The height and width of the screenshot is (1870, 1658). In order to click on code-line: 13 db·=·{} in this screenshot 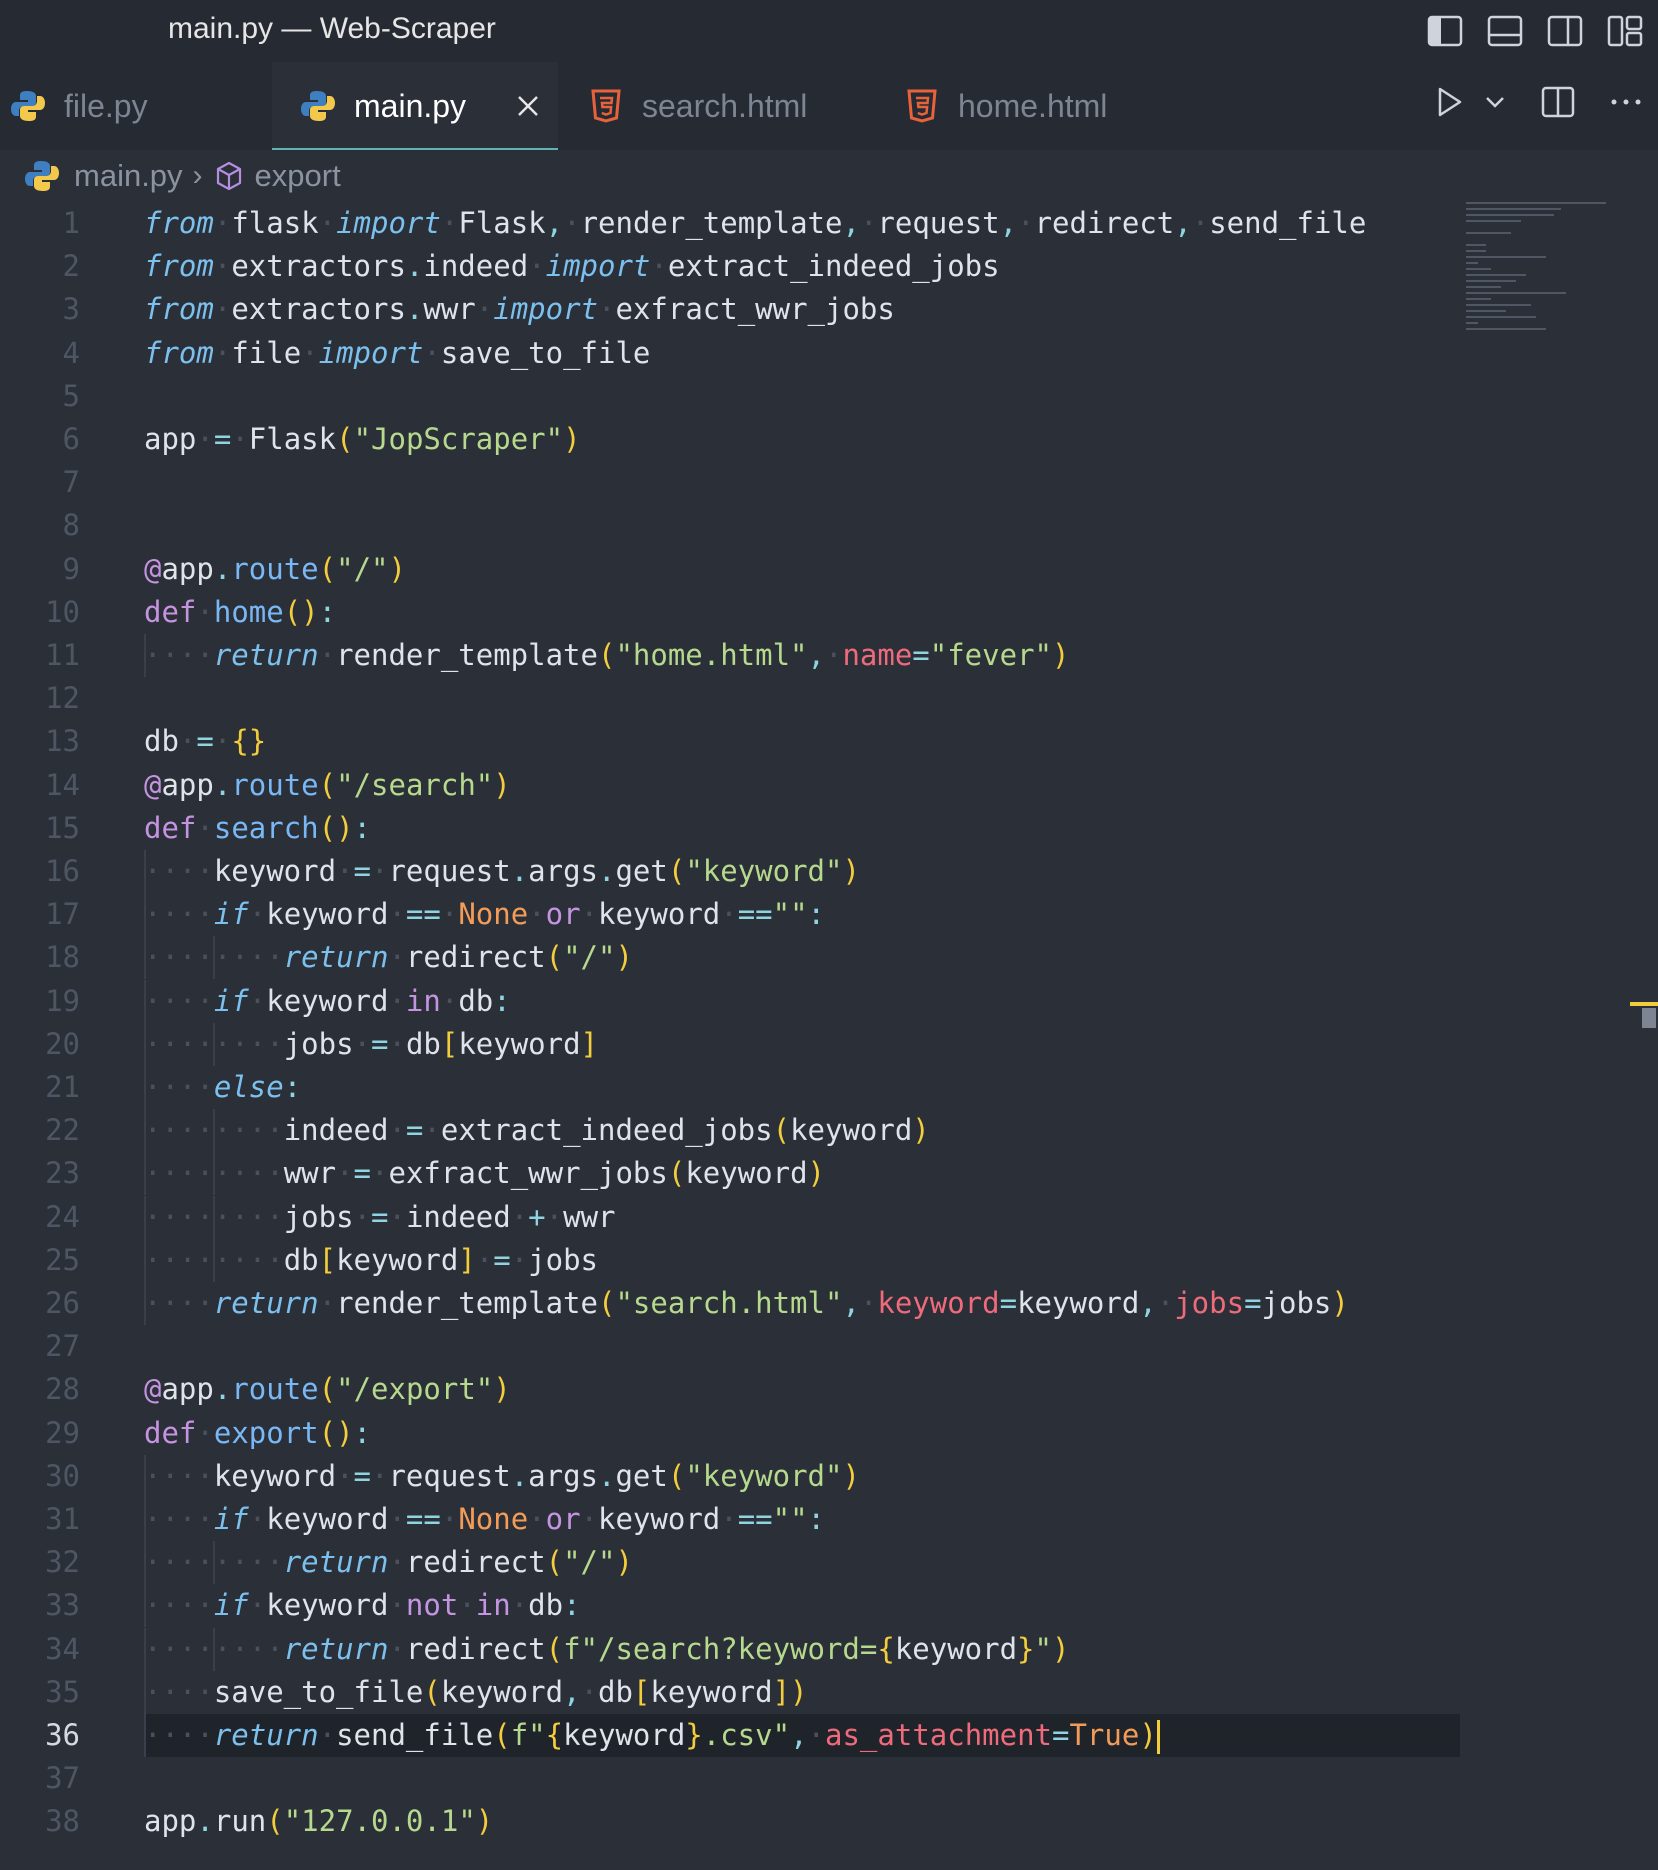, I will do `click(730, 741)`.